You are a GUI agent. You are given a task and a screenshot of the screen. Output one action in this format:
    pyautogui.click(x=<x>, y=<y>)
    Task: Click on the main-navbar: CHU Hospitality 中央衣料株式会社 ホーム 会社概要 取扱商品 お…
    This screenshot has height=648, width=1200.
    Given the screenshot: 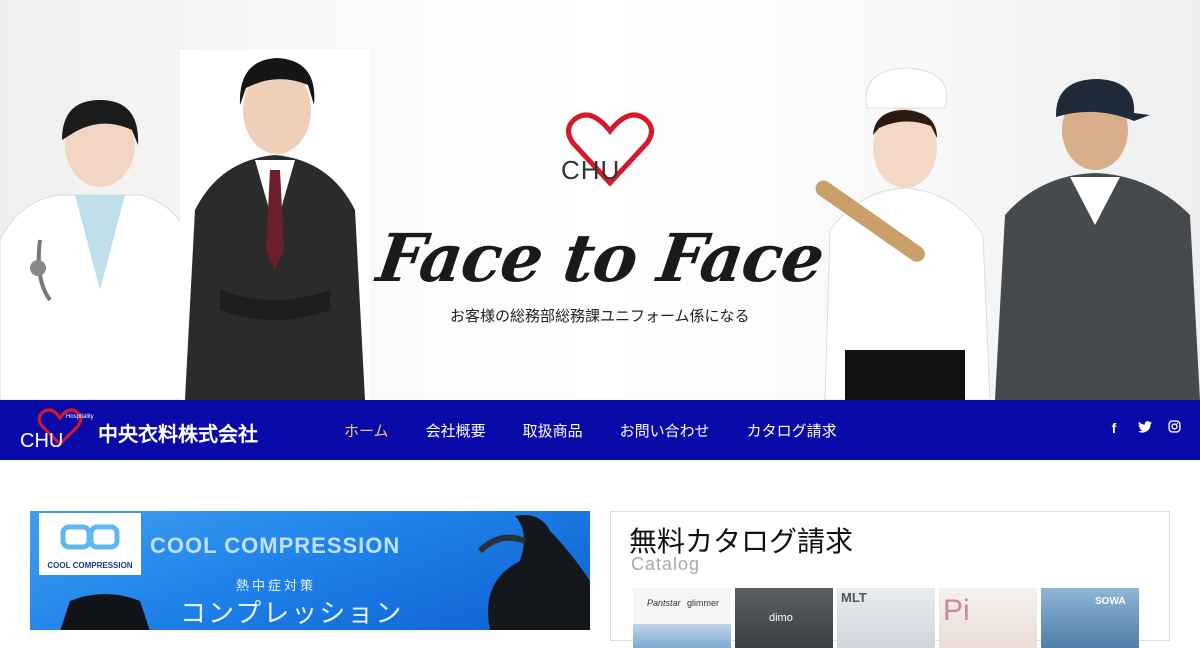 What is the action you would take?
    pyautogui.click(x=600, y=430)
    